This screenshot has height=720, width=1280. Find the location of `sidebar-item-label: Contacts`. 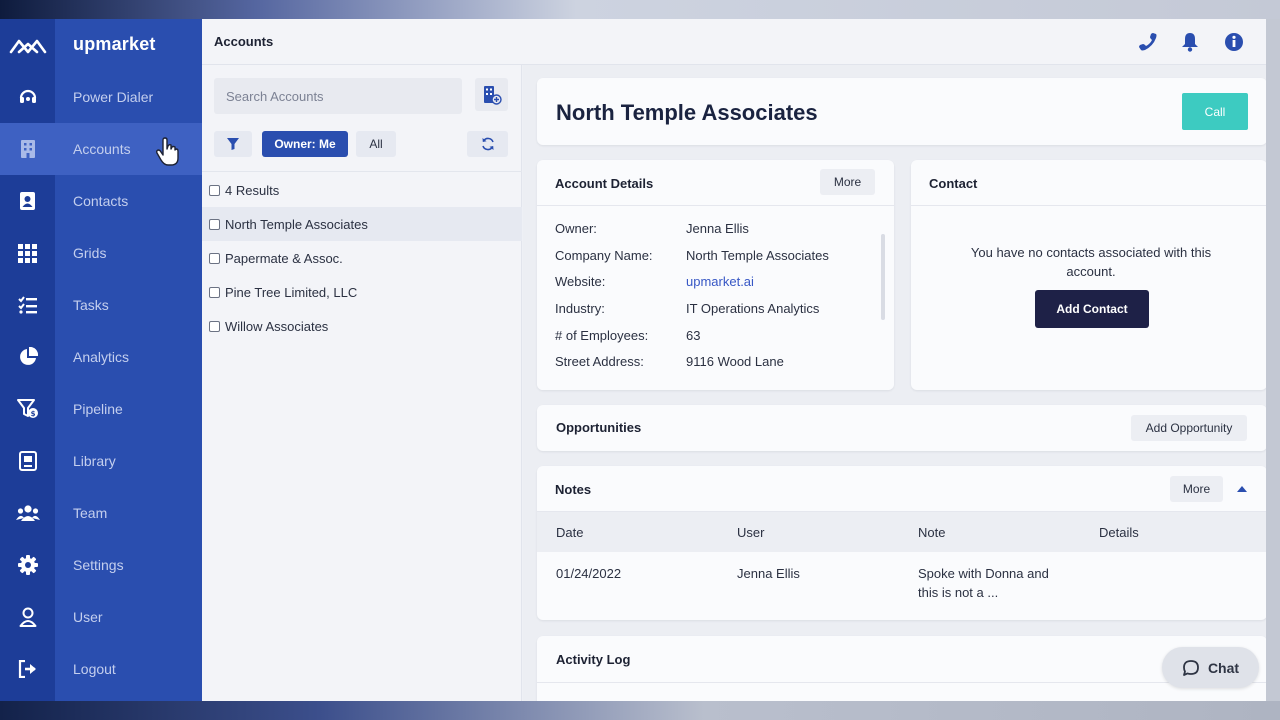

sidebar-item-label: Contacts is located at coordinates (101, 201).